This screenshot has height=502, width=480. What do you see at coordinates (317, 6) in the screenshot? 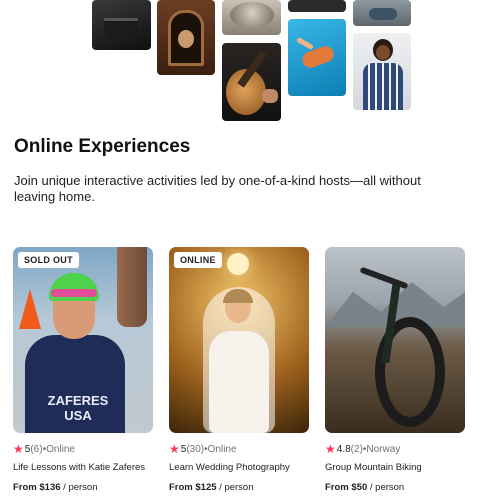
I see `collage-photo-dark` at bounding box center [317, 6].